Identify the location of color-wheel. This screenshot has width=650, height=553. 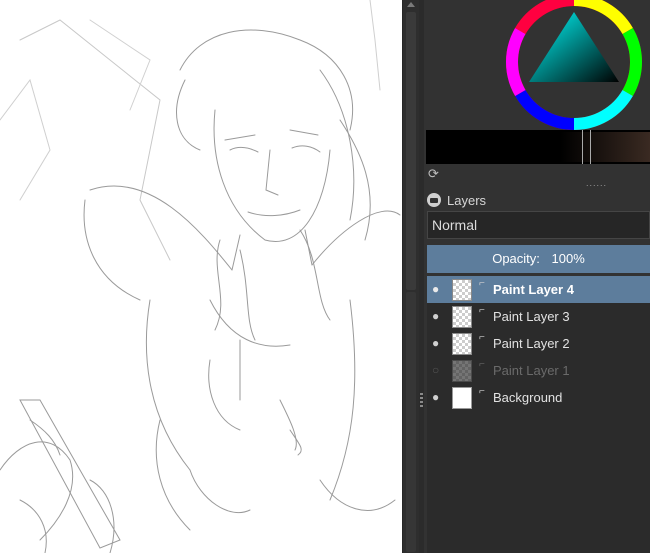
(537, 65).